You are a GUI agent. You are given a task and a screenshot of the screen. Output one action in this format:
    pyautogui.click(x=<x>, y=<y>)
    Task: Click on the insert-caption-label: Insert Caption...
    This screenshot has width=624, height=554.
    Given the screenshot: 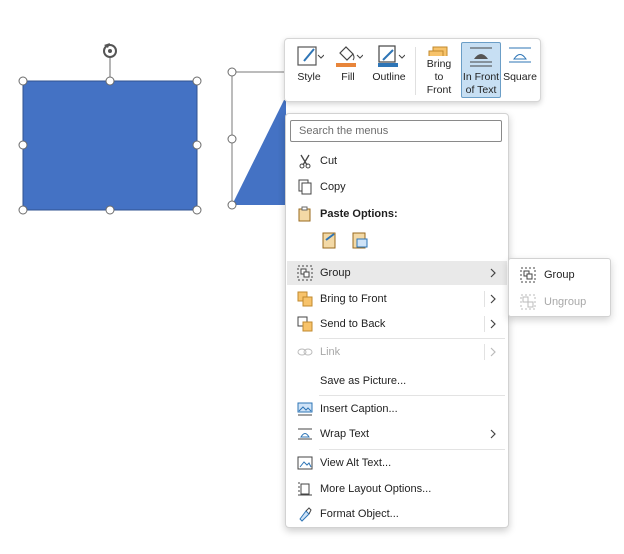 What is the action you would take?
    pyautogui.click(x=359, y=409)
    